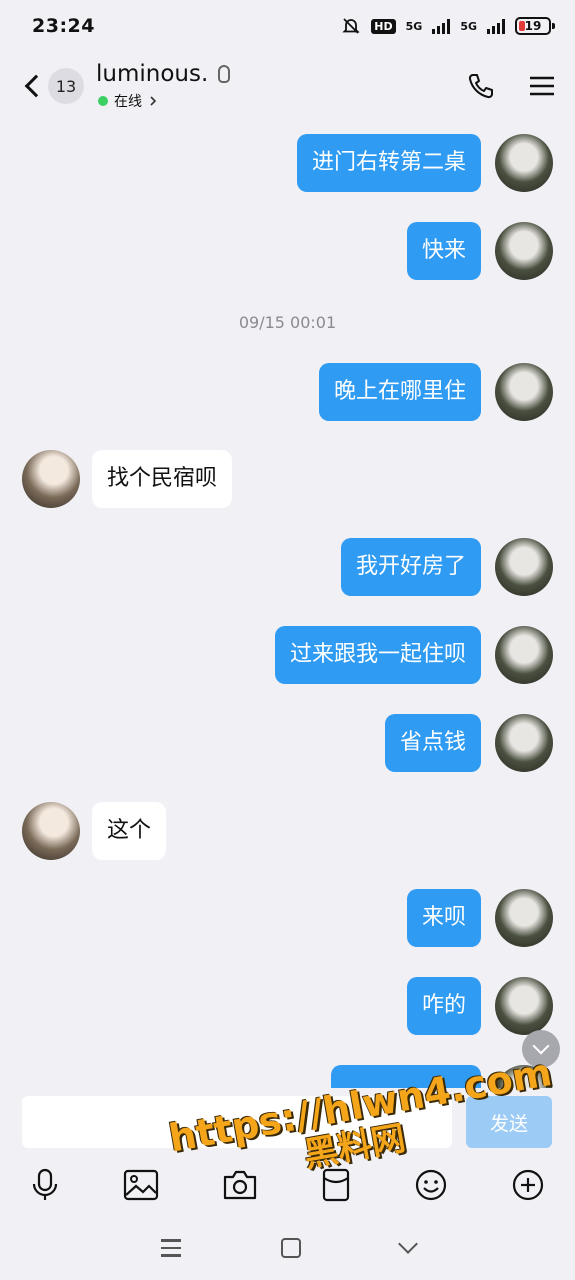 The width and height of the screenshot is (575, 1280). Describe the element at coordinates (152, 74) in the screenshot. I see `contact-name: luminous.` at that location.